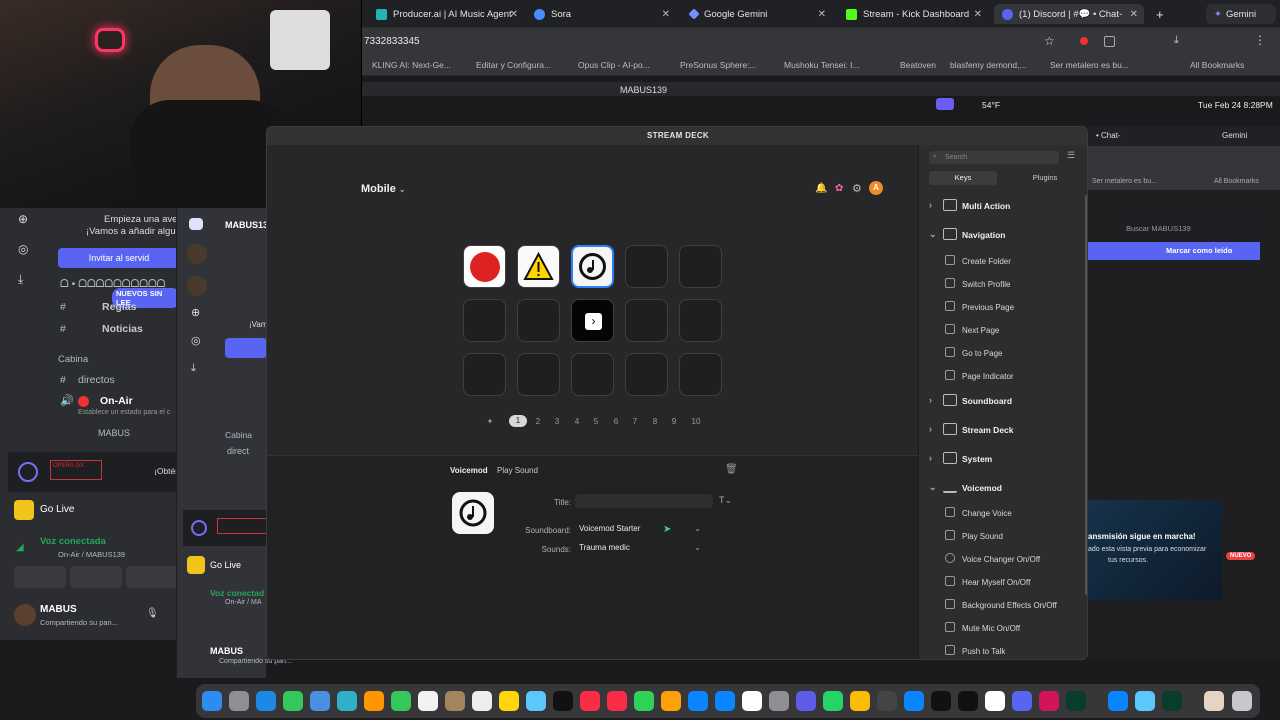 Image resolution: width=1280 pixels, height=720 pixels. What do you see at coordinates (671, 701) in the screenshot?
I see `pages-icon` at bounding box center [671, 701].